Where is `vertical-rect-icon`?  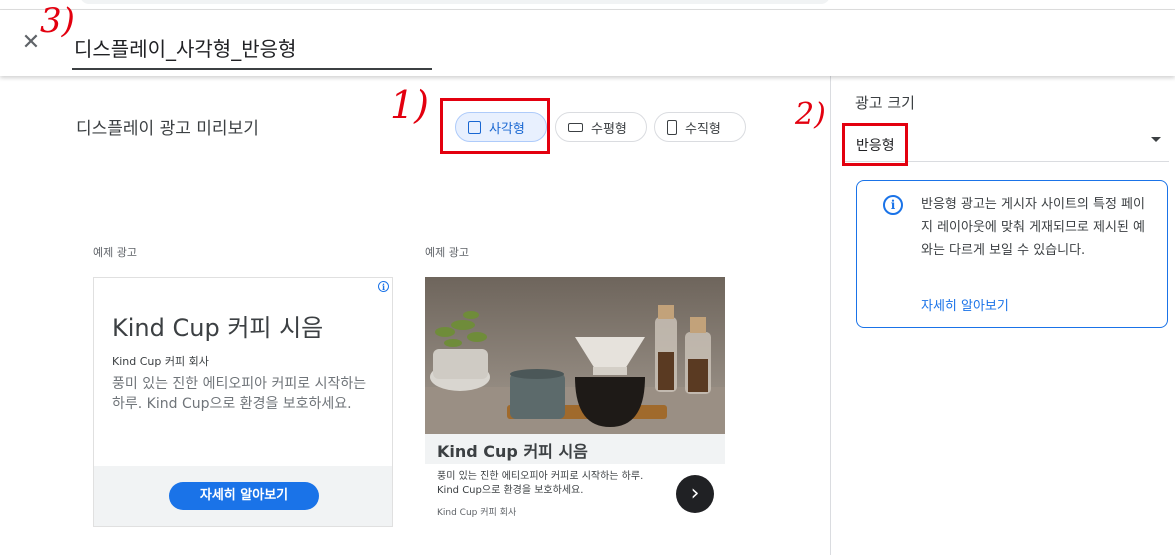 vertical-rect-icon is located at coordinates (672, 127).